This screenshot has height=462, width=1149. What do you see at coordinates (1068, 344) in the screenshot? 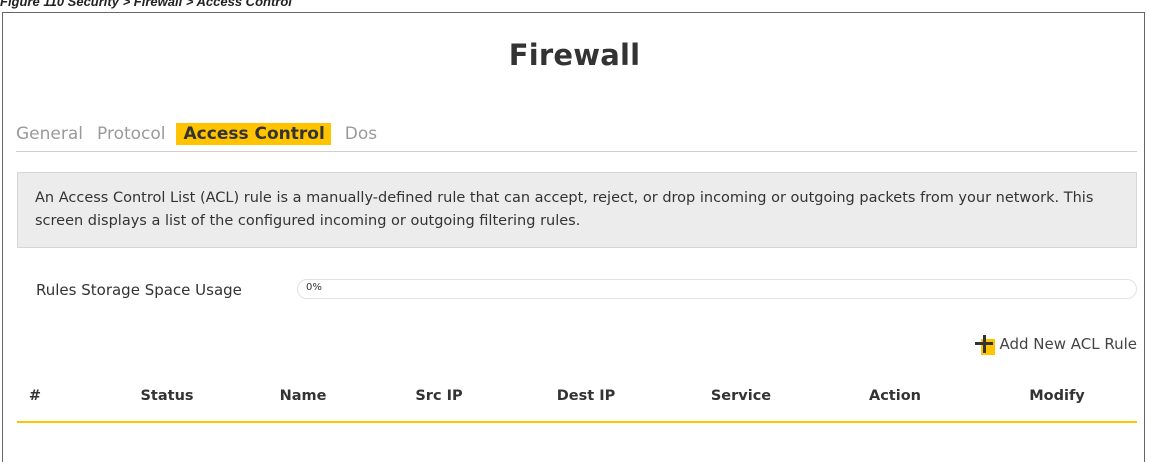
I see `add-new-acl-rule-label: Add New ACL Rule` at bounding box center [1068, 344].